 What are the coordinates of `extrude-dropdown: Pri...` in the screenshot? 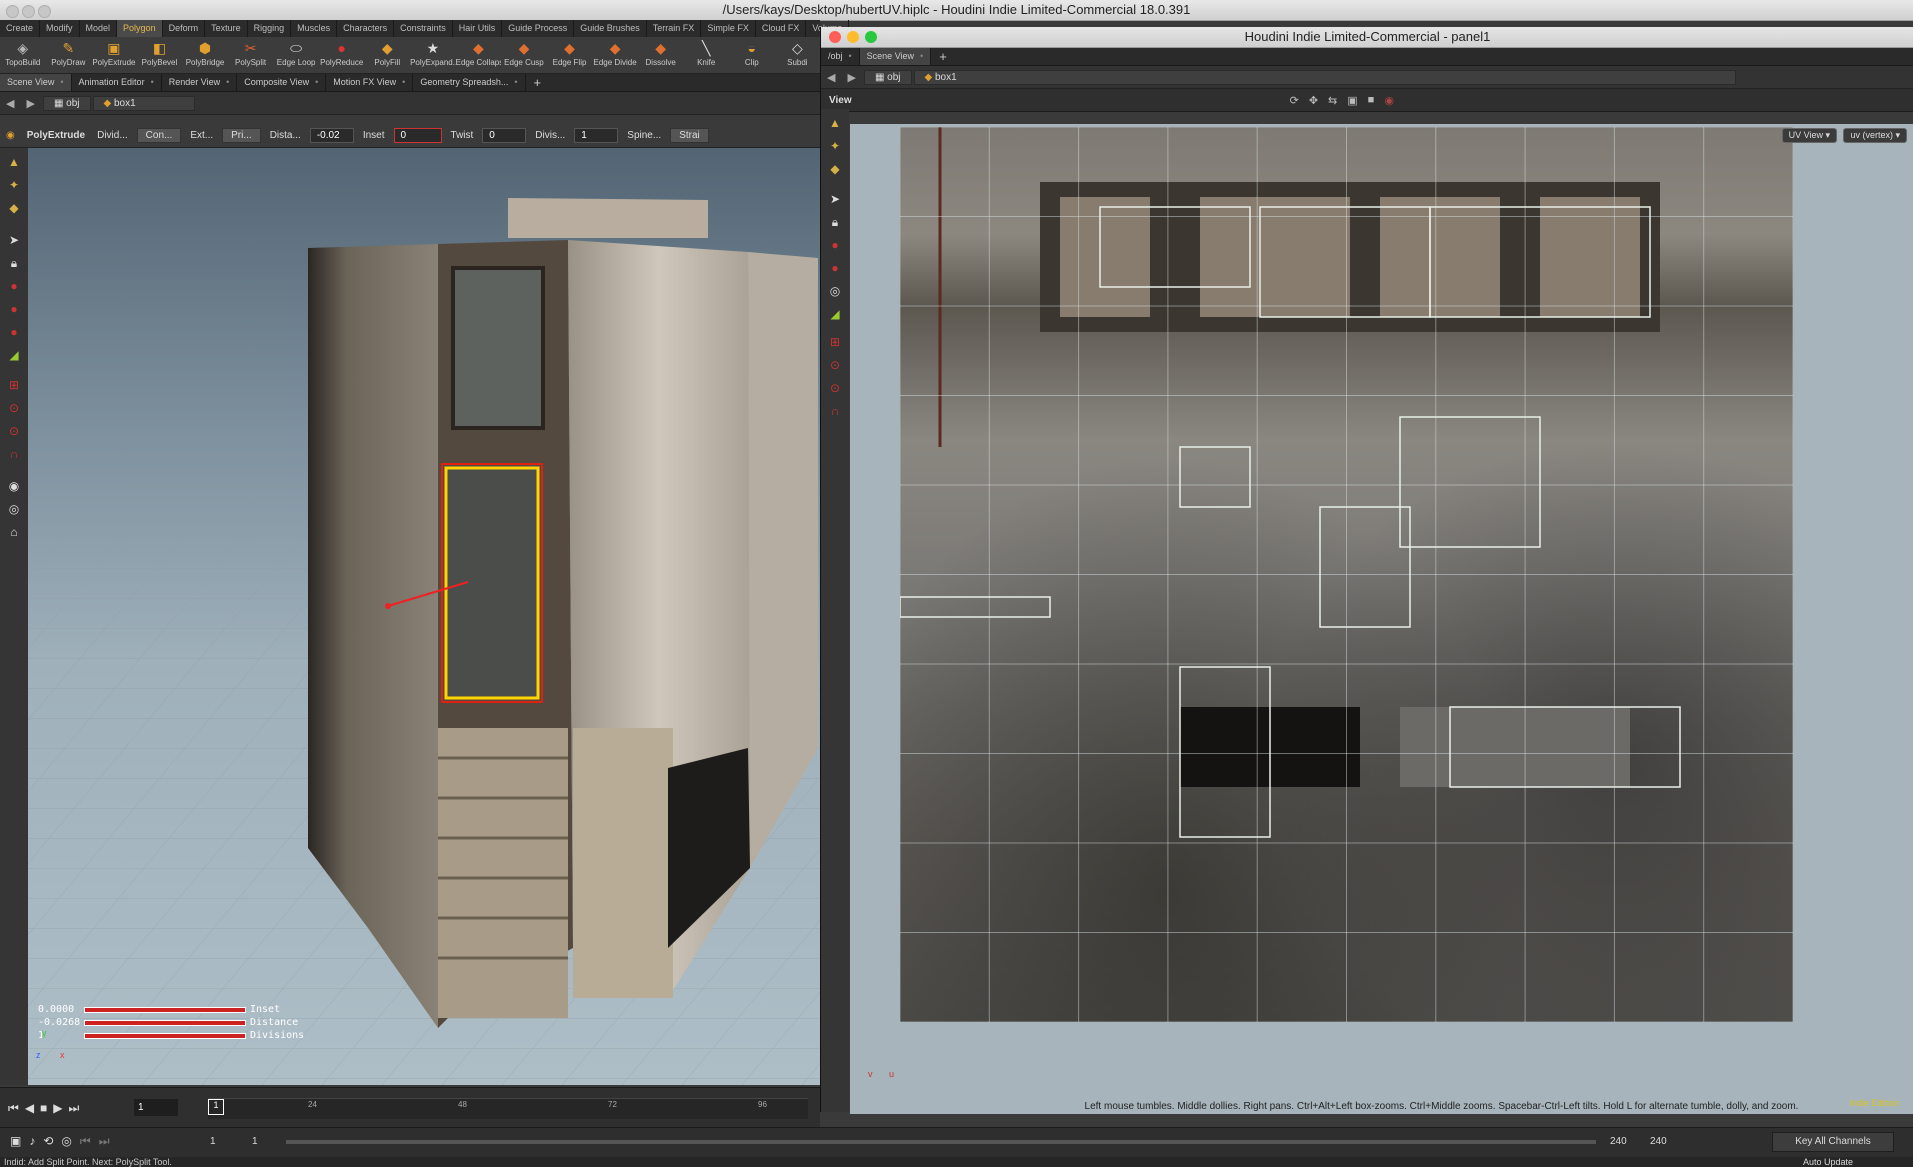 It's located at (241, 135).